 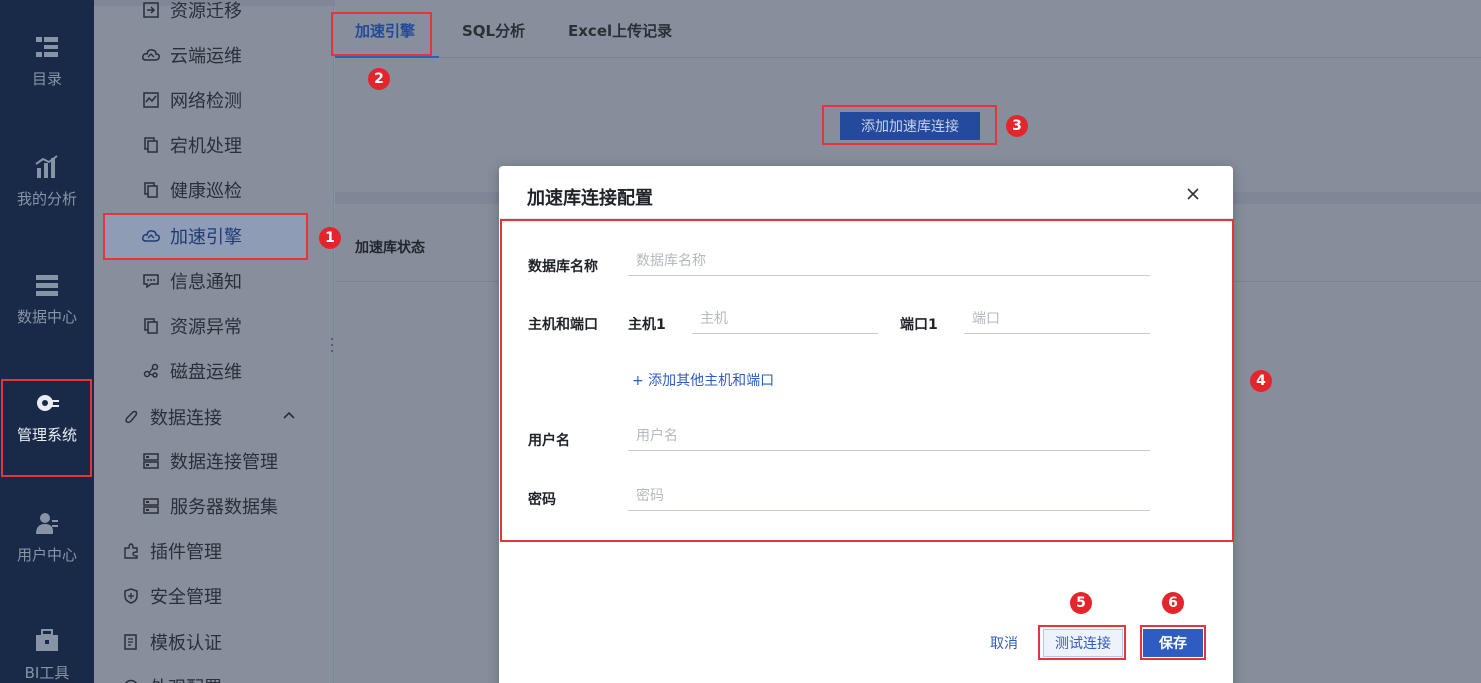 I want to click on menu-item-label: 健康巡检, so click(x=206, y=191).